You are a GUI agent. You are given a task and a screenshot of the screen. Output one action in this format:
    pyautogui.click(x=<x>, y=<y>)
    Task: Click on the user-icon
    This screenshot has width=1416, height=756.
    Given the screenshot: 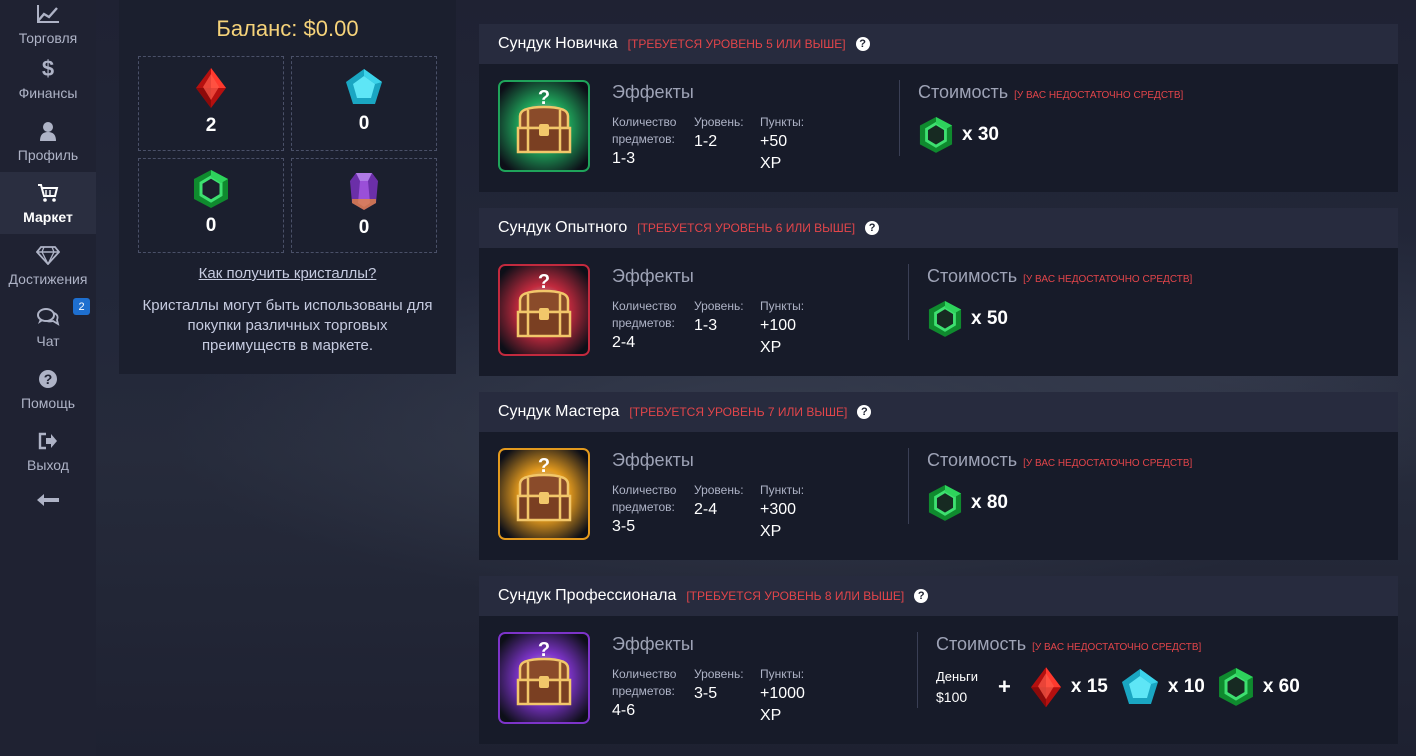 What is the action you would take?
    pyautogui.click(x=48, y=131)
    